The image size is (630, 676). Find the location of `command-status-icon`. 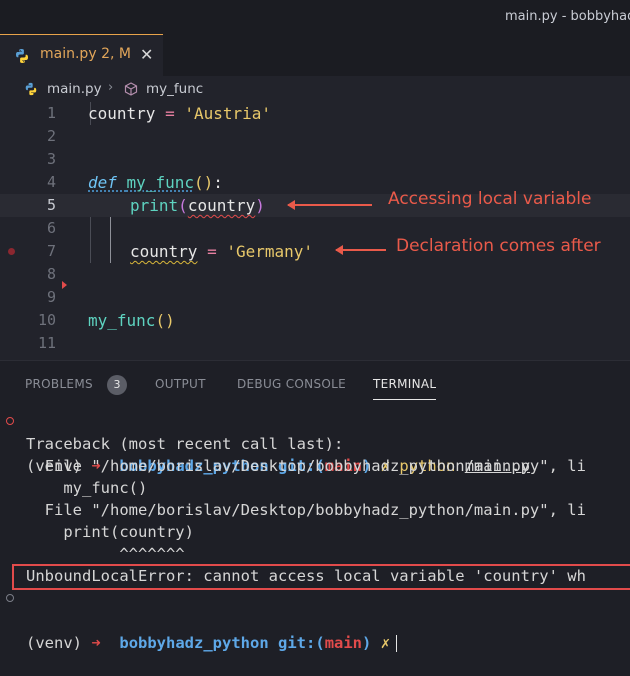

command-status-icon is located at coordinates (10, 598).